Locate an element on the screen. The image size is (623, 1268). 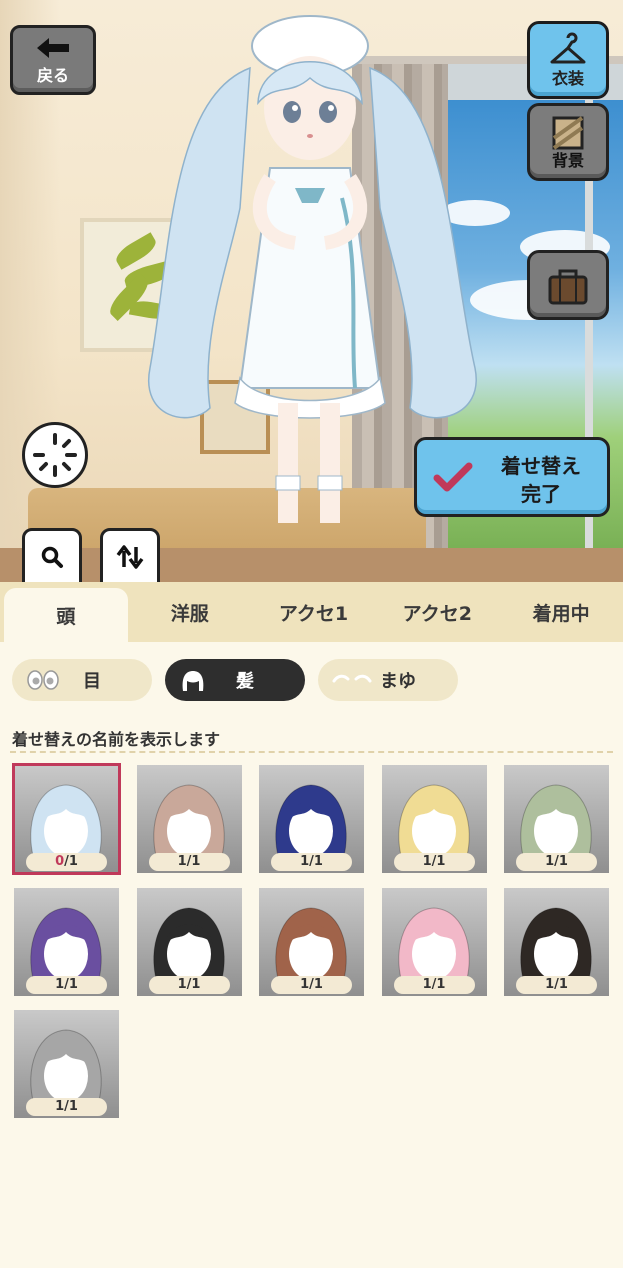
subcategory-hair-label: 髪 is located at coordinates (245, 681).